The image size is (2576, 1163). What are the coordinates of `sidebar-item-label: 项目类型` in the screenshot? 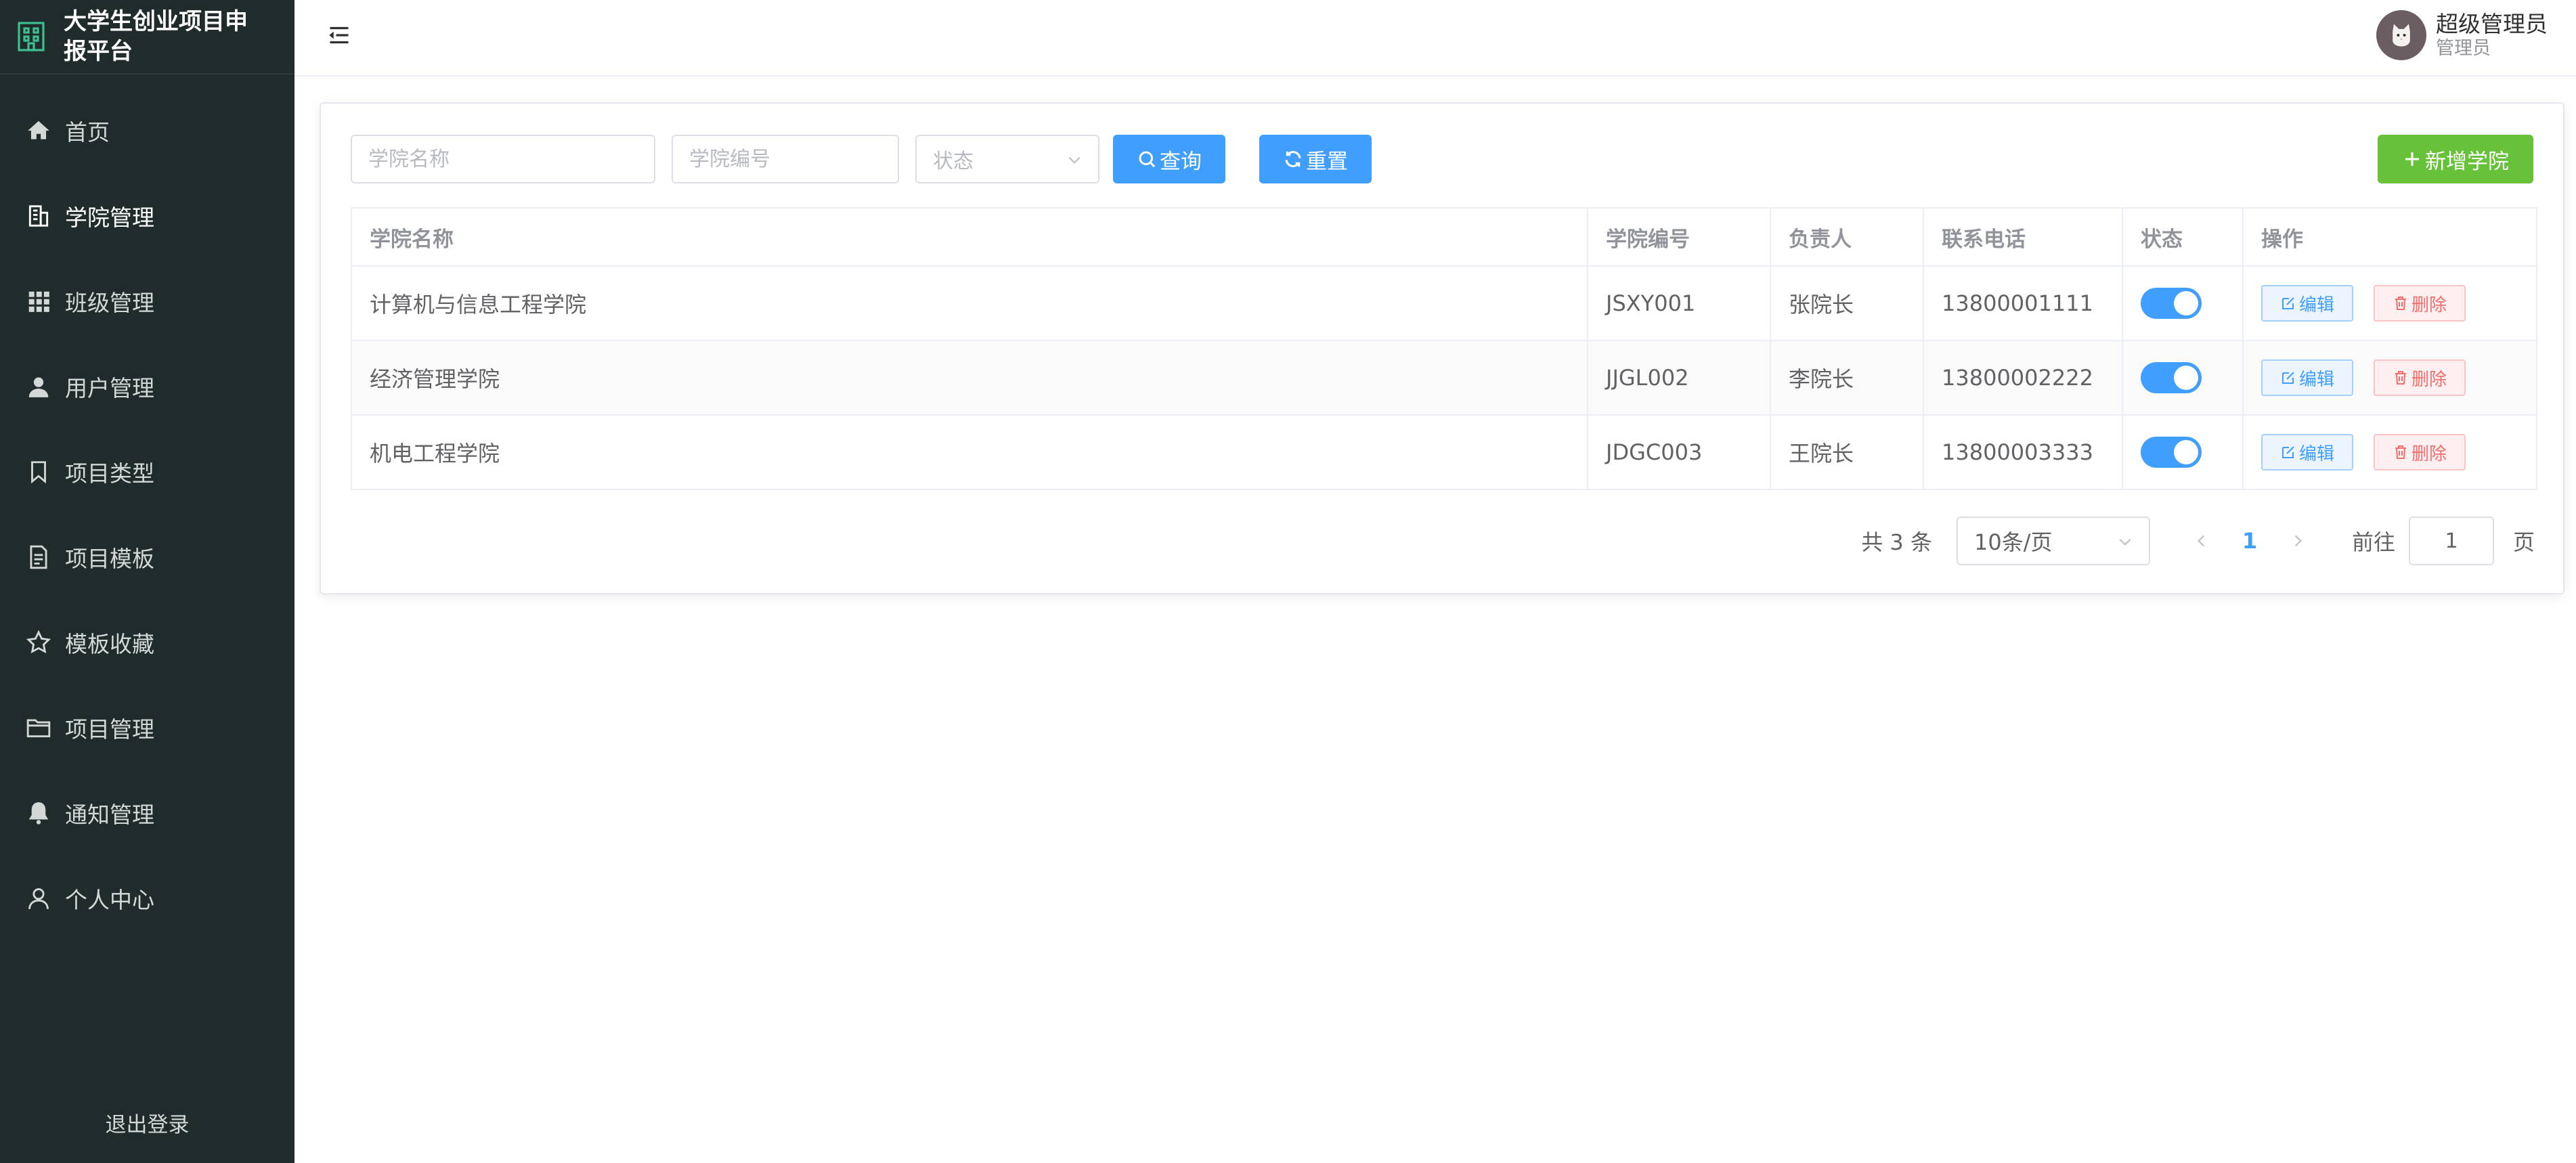 It's located at (109, 474).